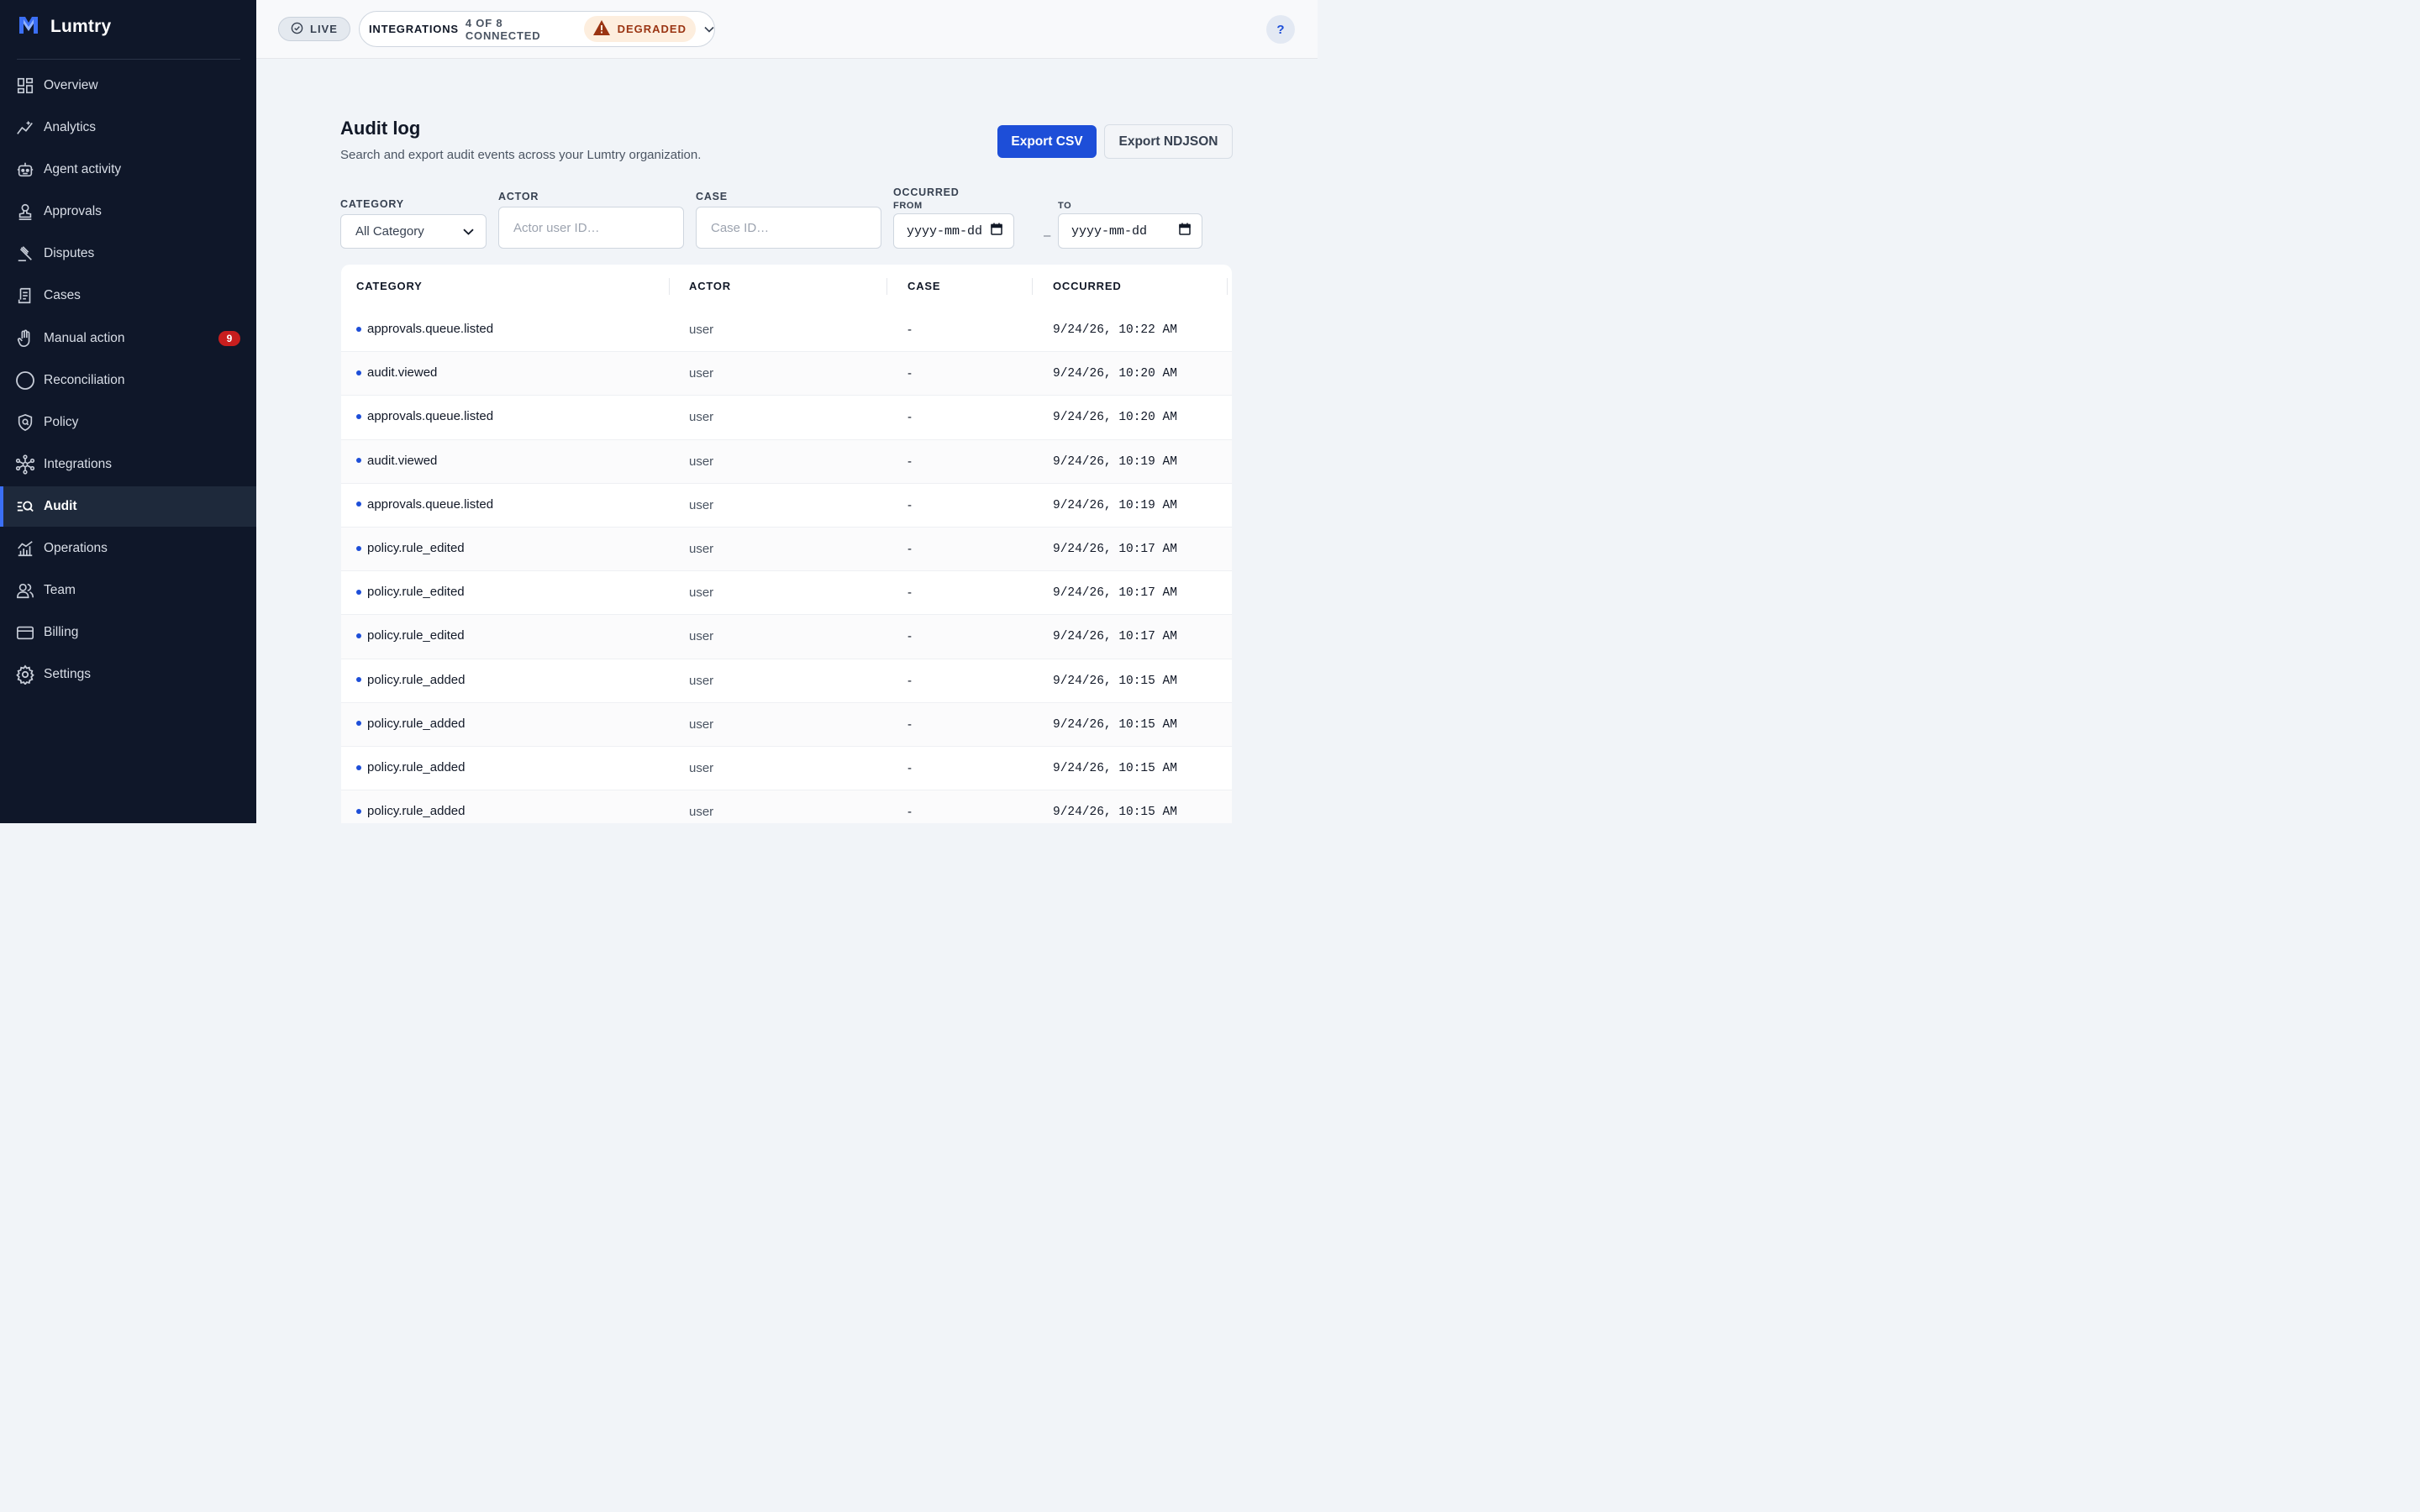 This screenshot has height=1512, width=2420. I want to click on help-button: ?, so click(1281, 29).